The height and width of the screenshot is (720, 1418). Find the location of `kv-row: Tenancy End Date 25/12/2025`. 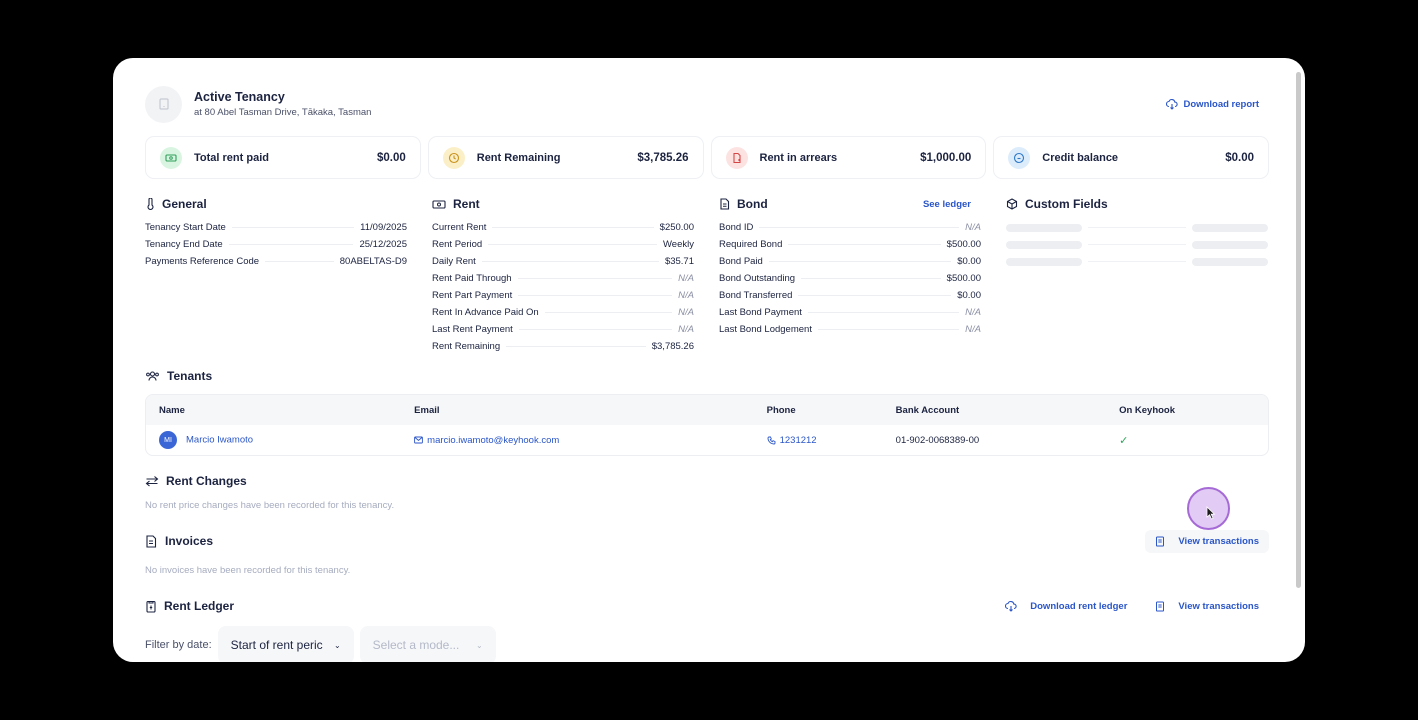

kv-row: Tenancy End Date 25/12/2025 is located at coordinates (276, 244).